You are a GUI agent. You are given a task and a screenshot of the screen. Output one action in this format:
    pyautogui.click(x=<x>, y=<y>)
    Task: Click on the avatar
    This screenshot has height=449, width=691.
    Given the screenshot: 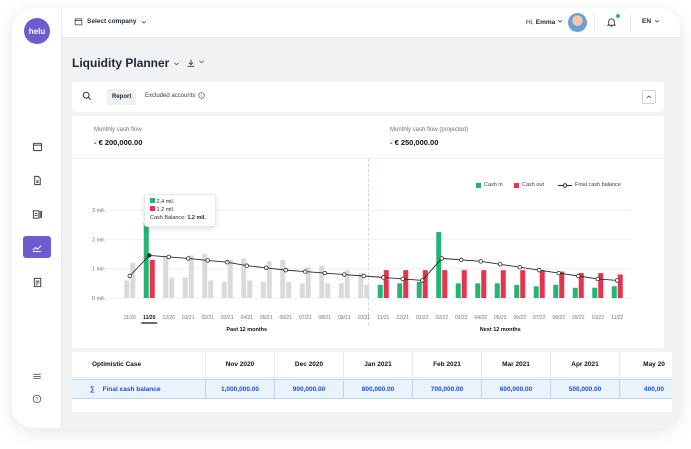 What is the action you would take?
    pyautogui.click(x=577, y=22)
    